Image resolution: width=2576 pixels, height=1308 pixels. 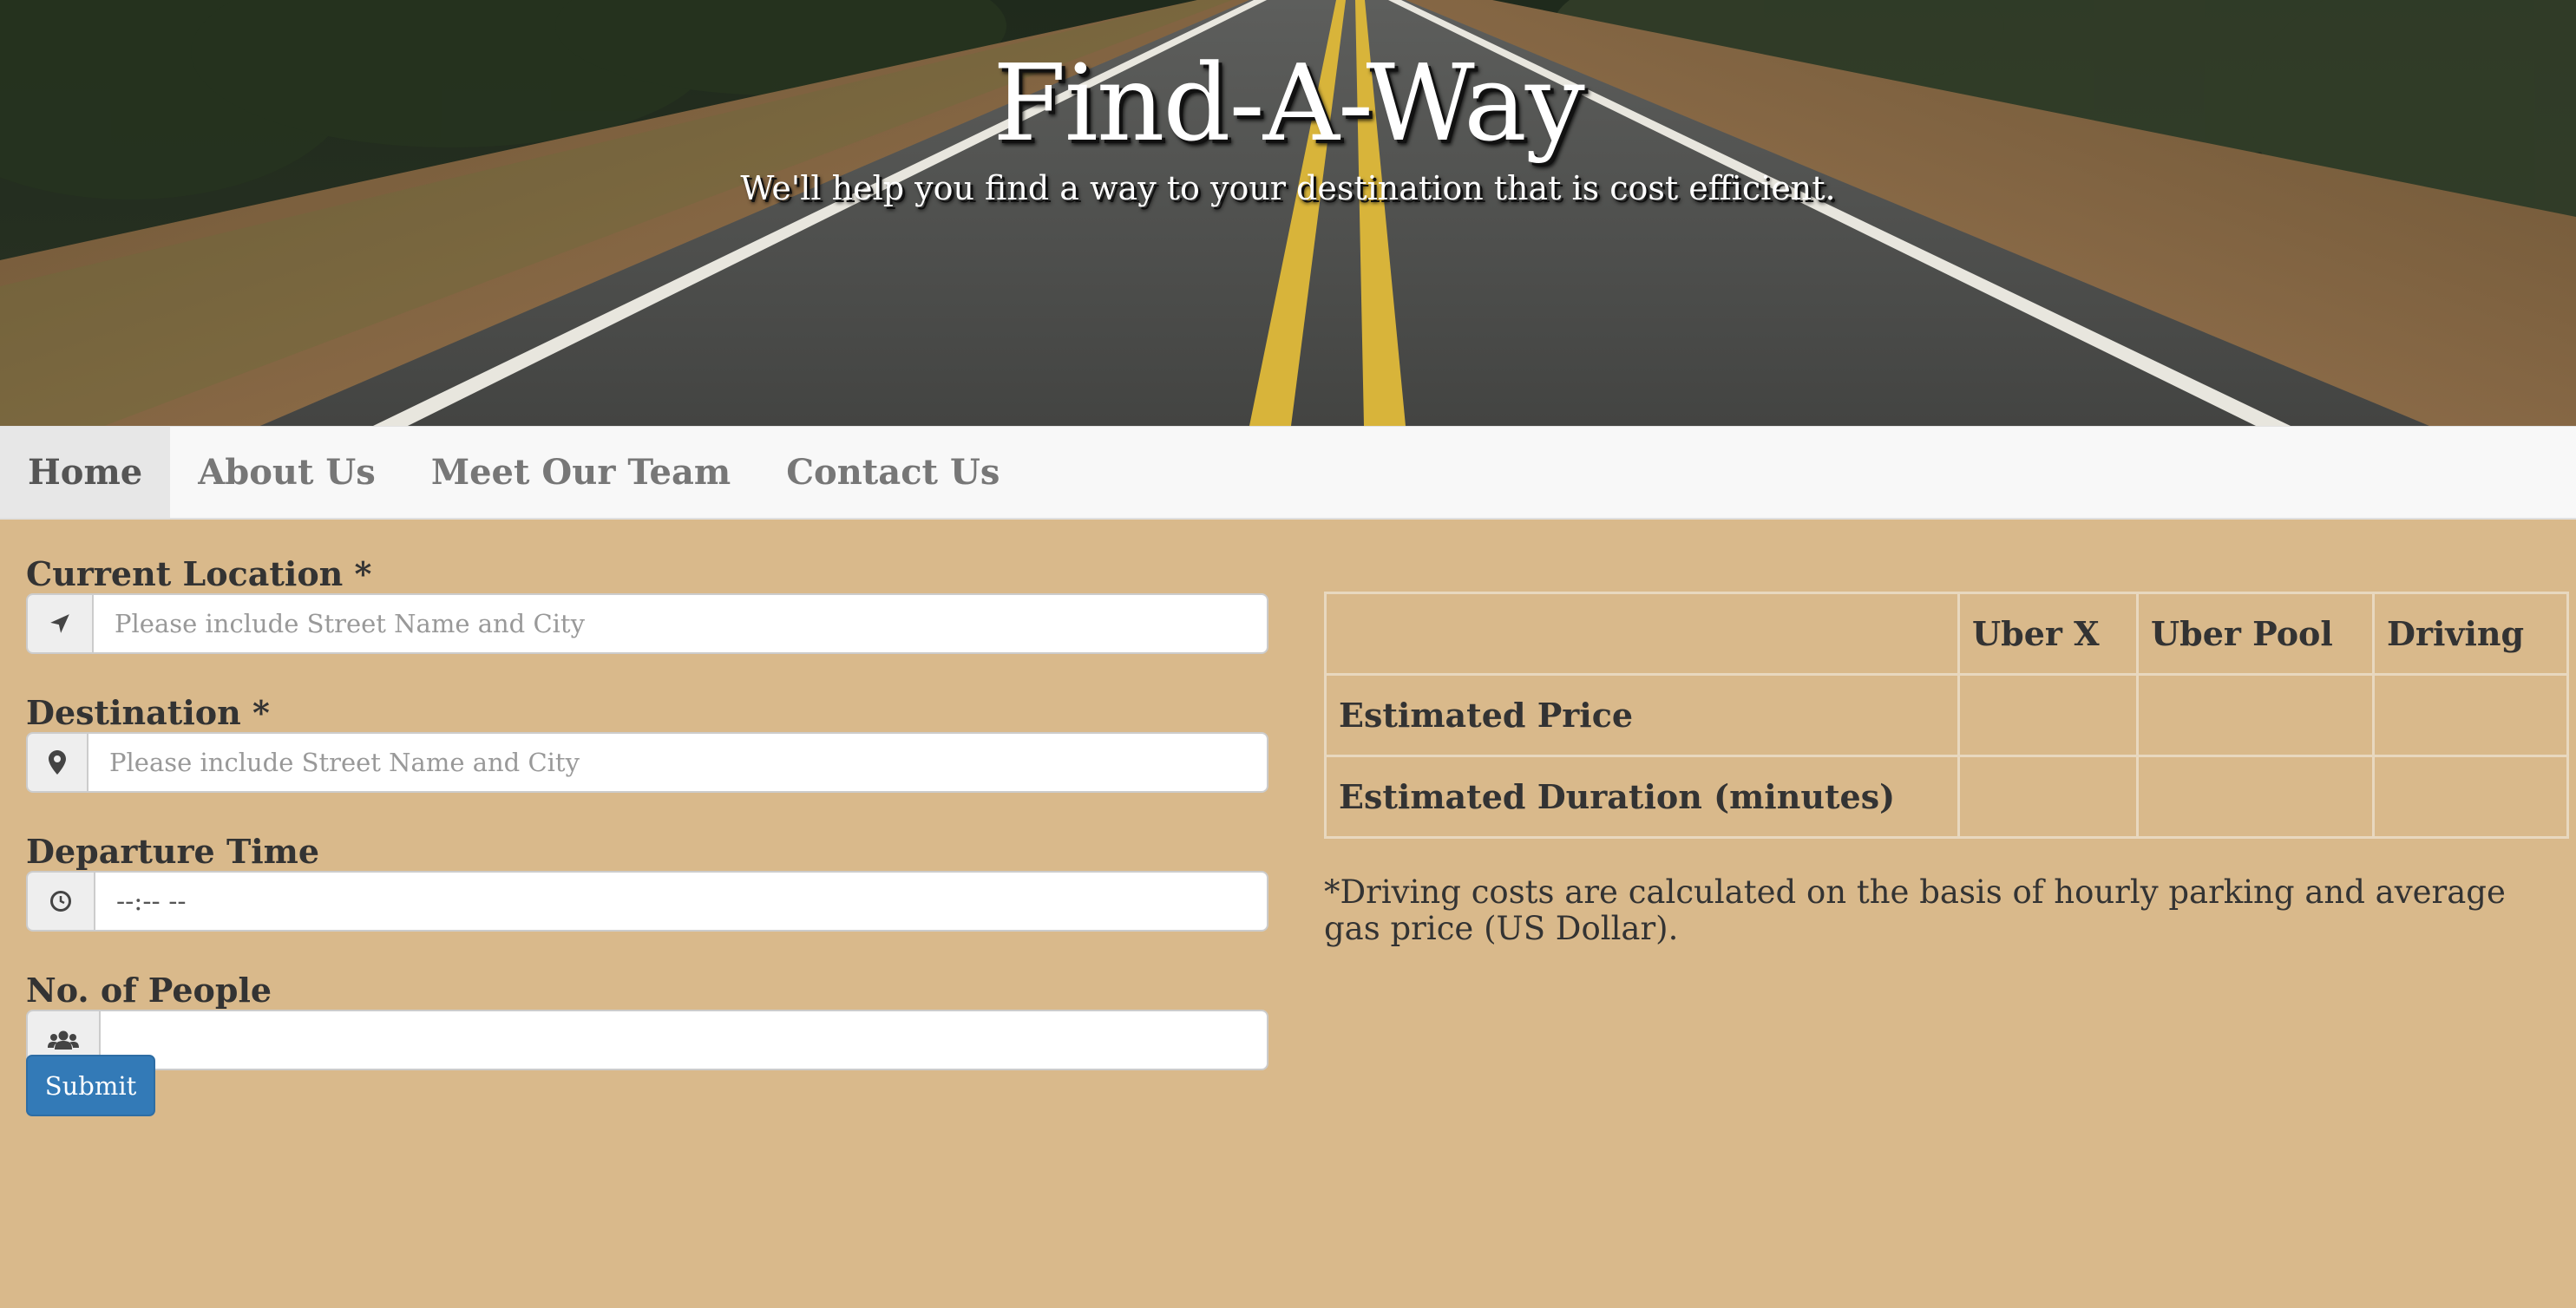 What do you see at coordinates (1288, 473) in the screenshot?
I see `main-navbar: Home About Us Meet Our Team Contact Us` at bounding box center [1288, 473].